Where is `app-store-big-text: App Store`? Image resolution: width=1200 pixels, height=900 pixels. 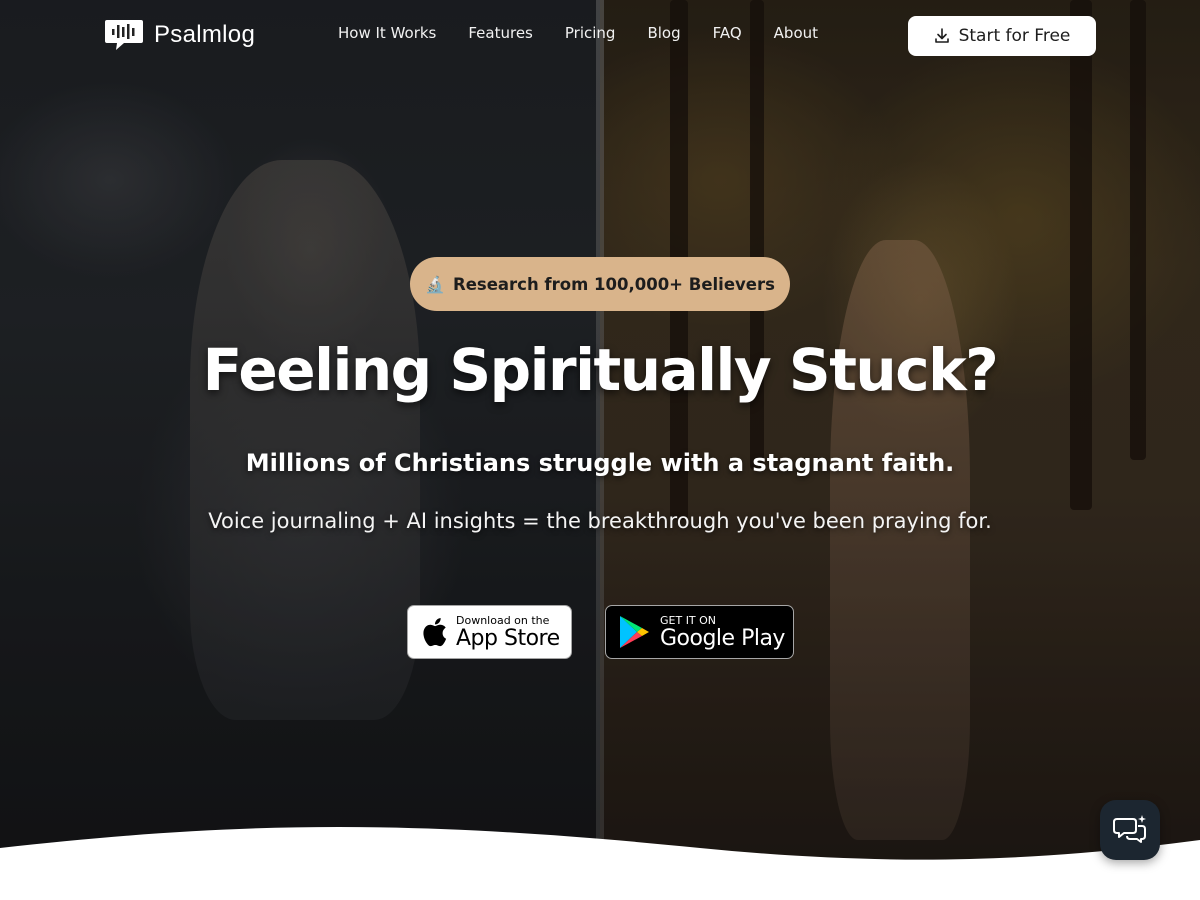
app-store-big-text: App Store is located at coordinates (508, 638).